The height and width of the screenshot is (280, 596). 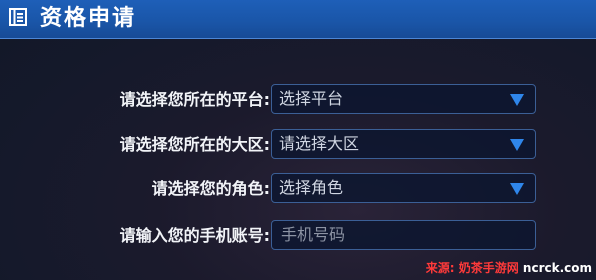 I want to click on platform-select: 选择平台, so click(x=403, y=99).